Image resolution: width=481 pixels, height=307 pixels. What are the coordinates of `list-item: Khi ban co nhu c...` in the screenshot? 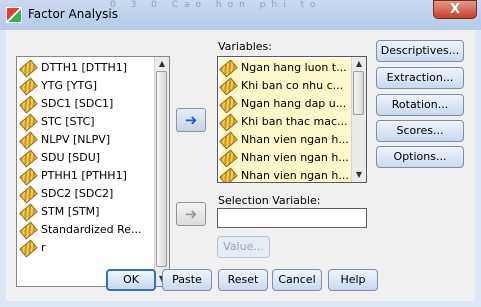 It's located at (285, 86).